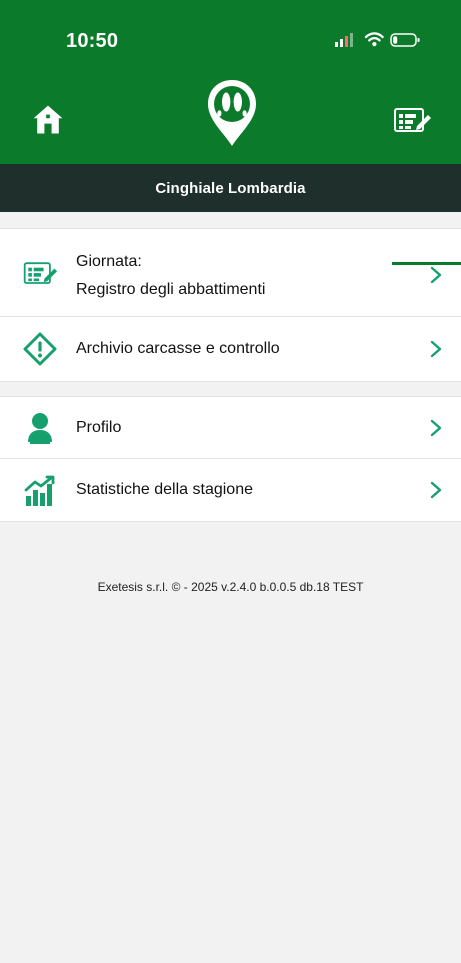 Image resolution: width=461 pixels, height=963 pixels. What do you see at coordinates (48, 120) in the screenshot?
I see `home-icon` at bounding box center [48, 120].